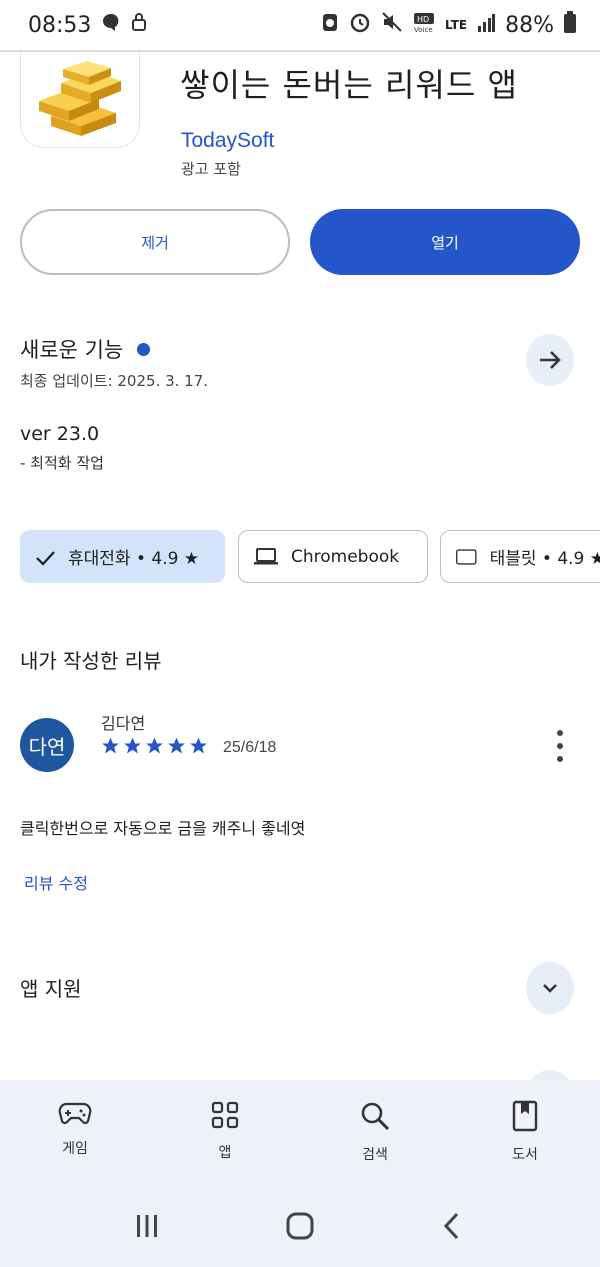 The width and height of the screenshot is (600, 1267). Describe the element at coordinates (453, 1226) in the screenshot. I see `back-icon` at that location.